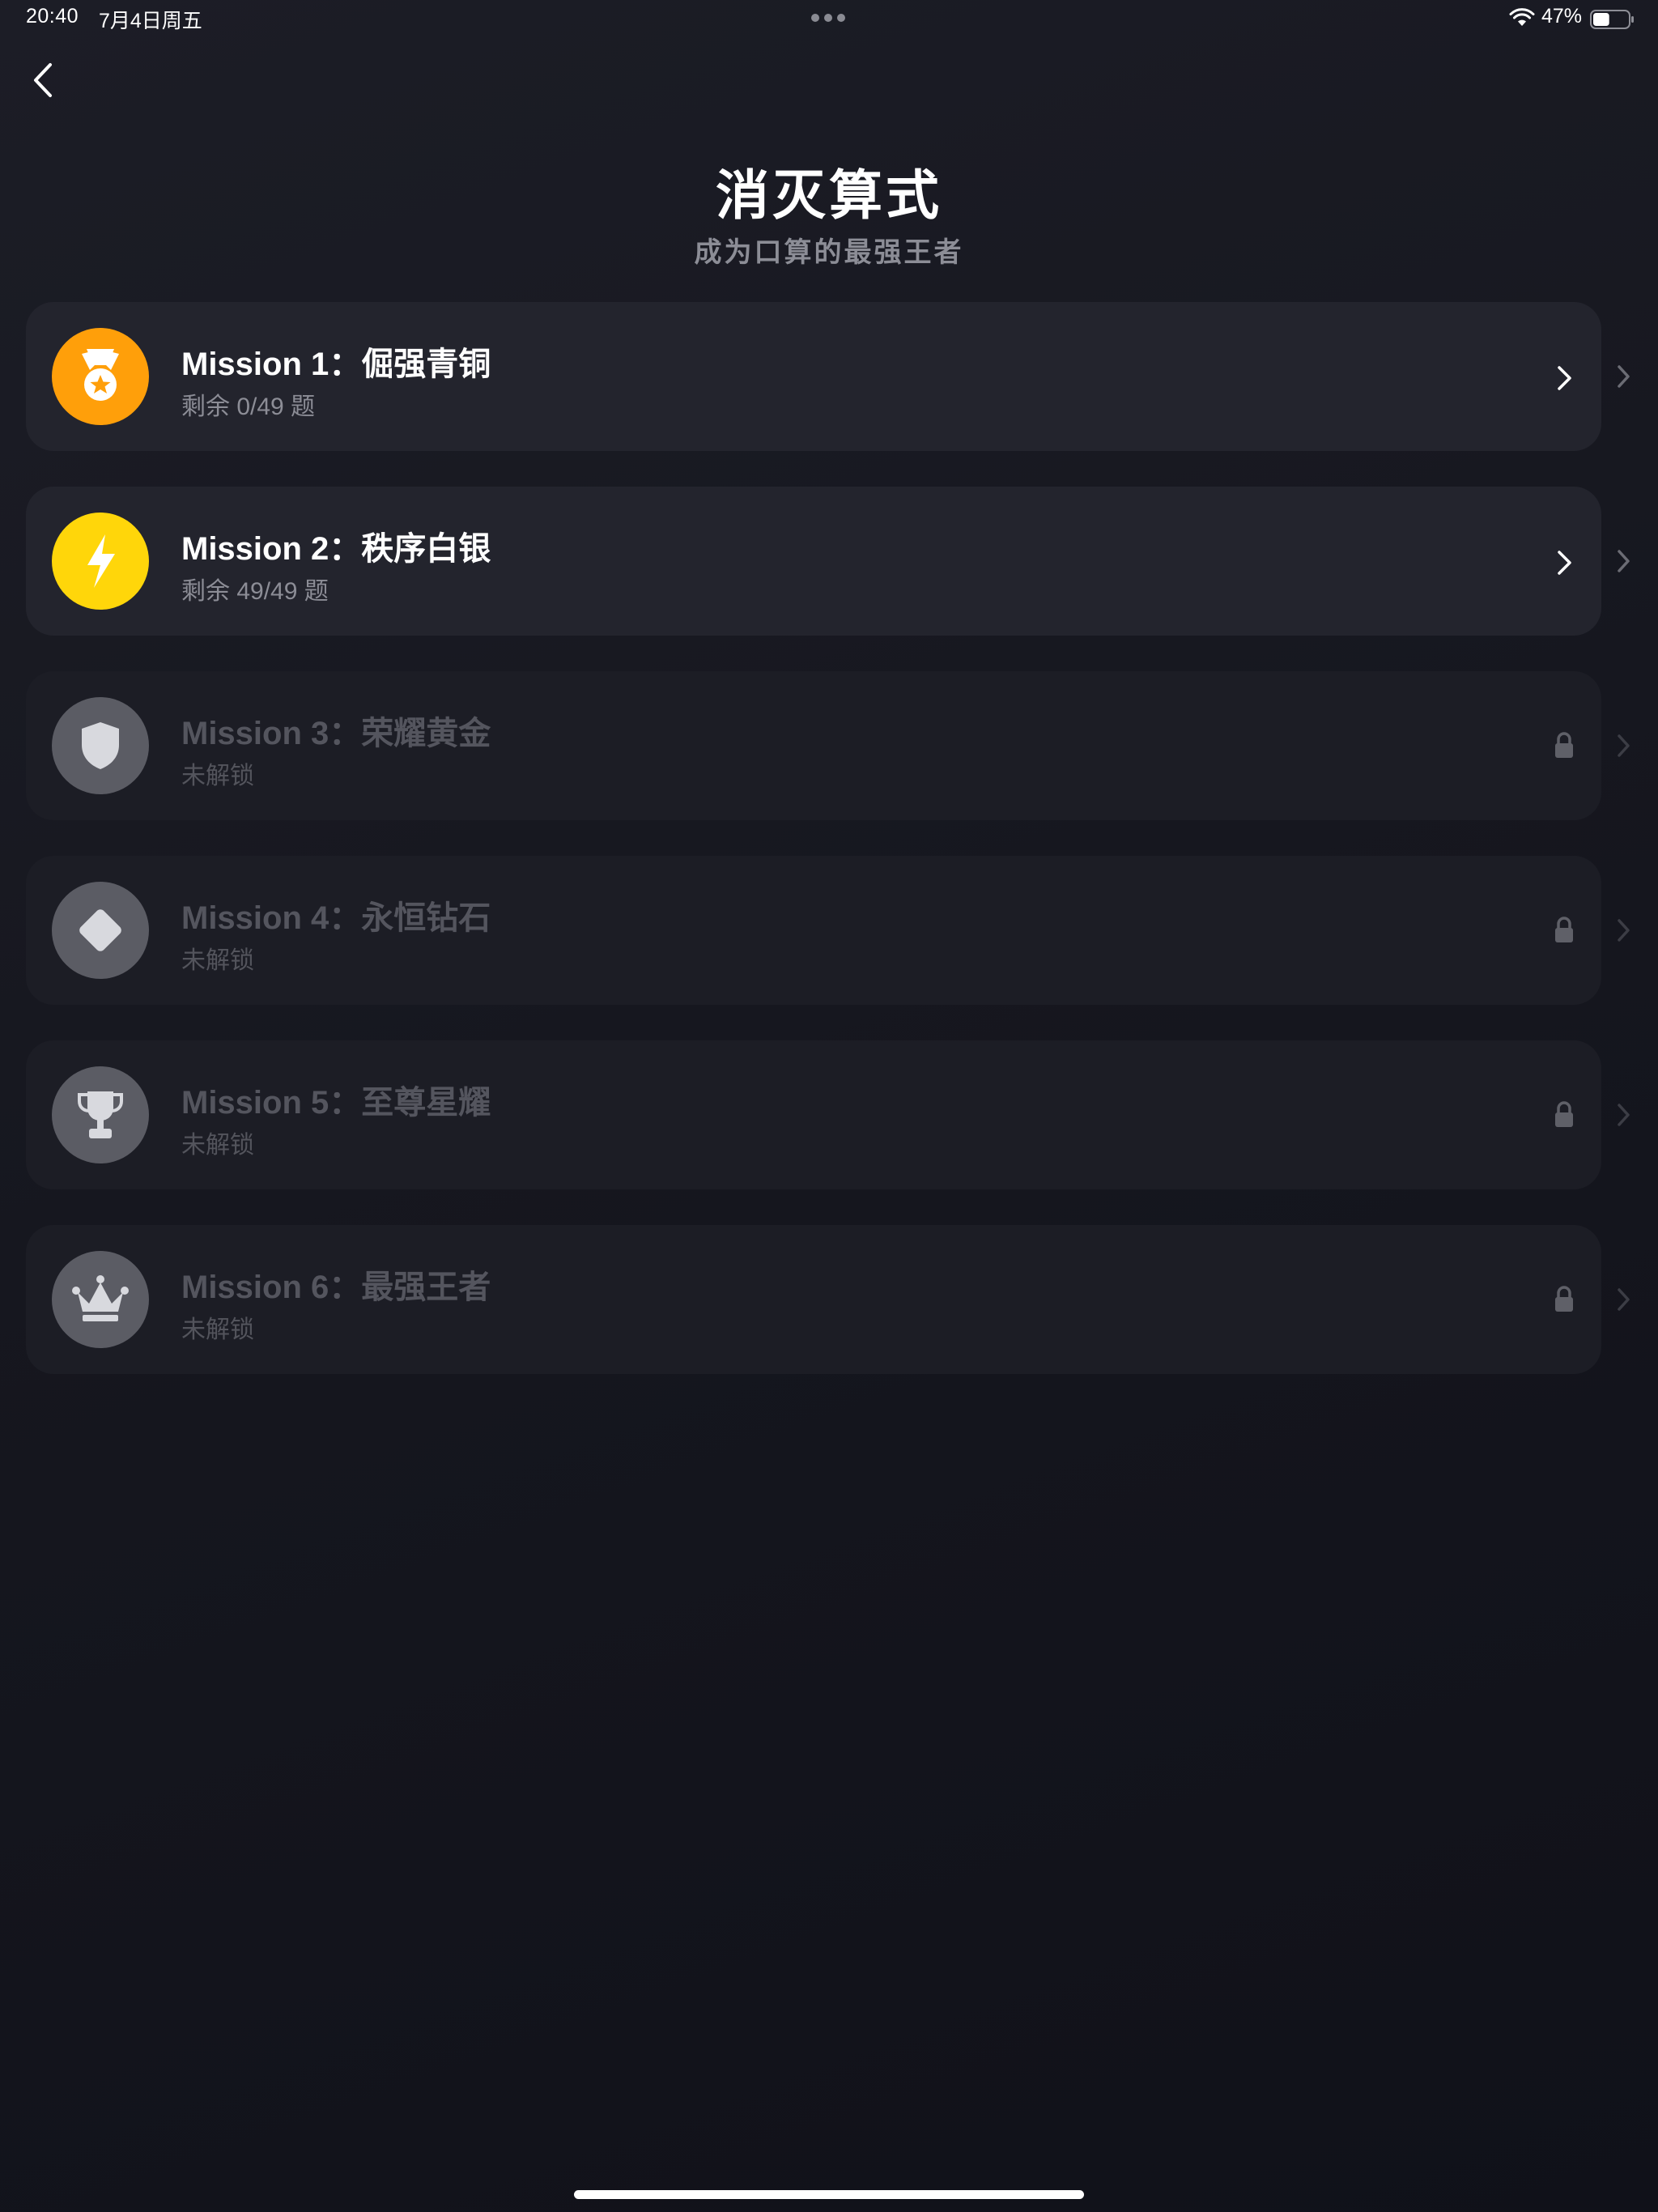  Describe the element at coordinates (1612, 19) in the screenshot. I see `battery-icon` at that location.